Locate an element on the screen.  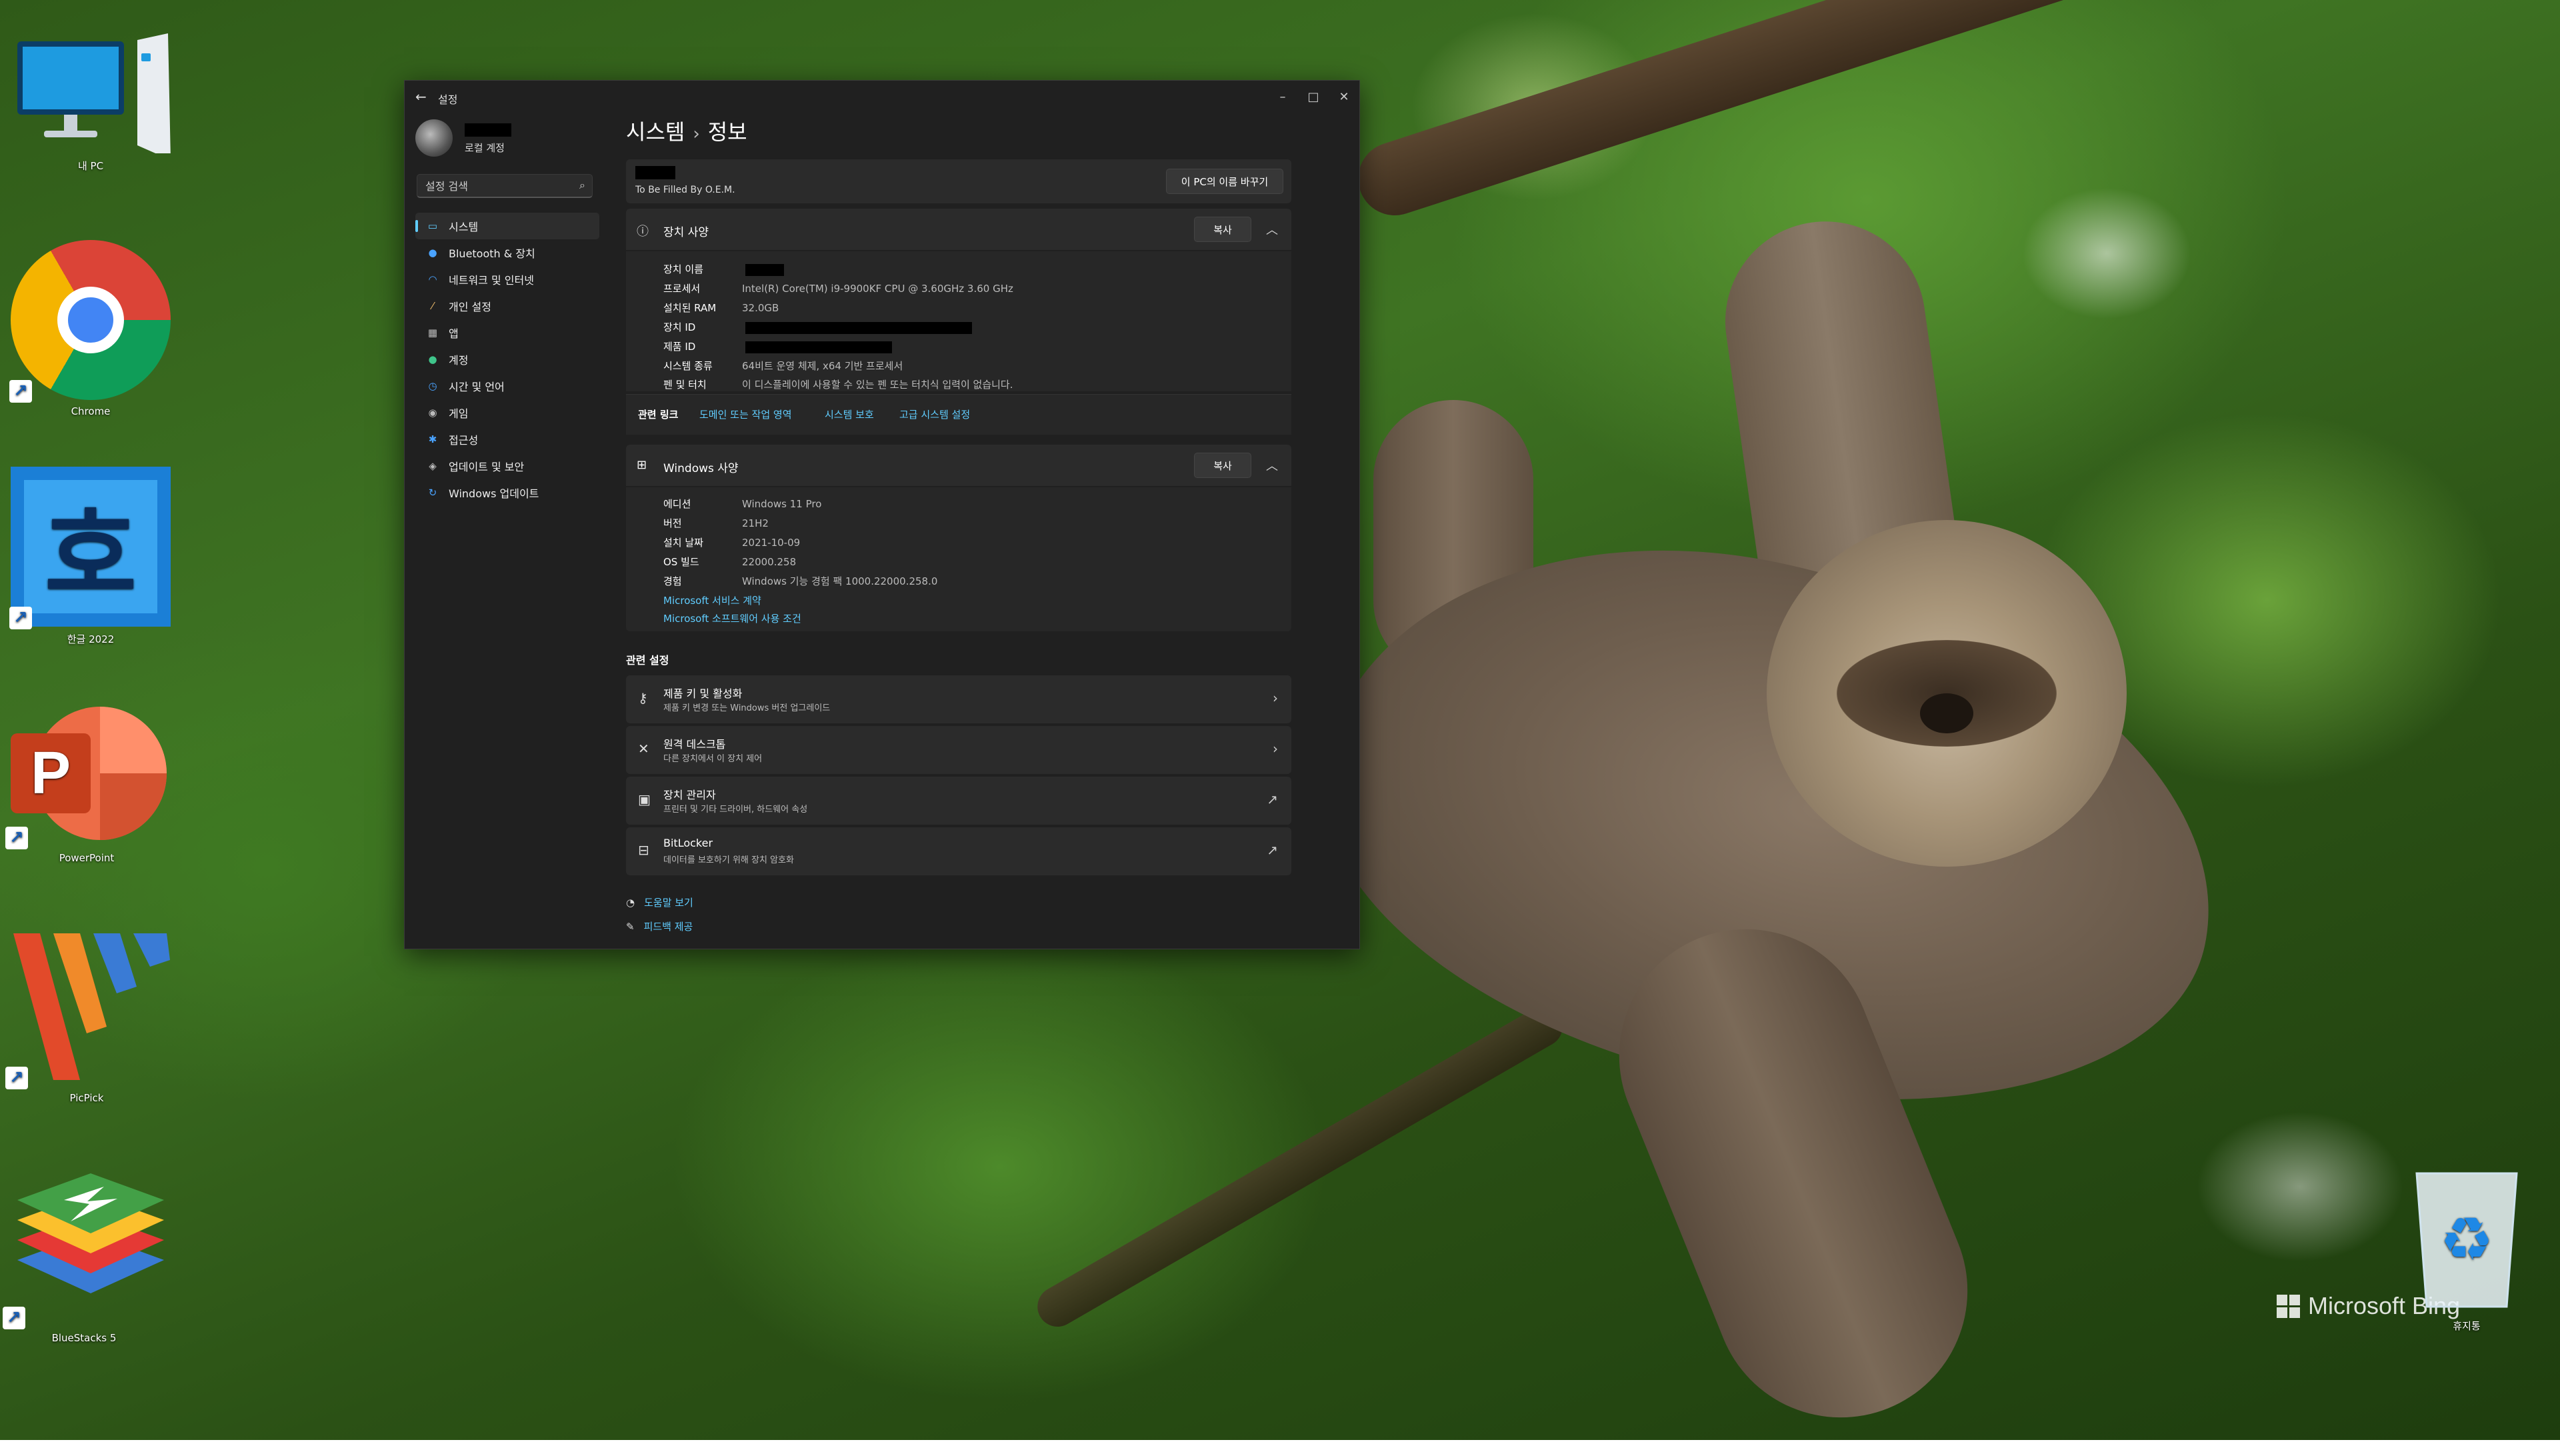
related-settings-title: 관련 설정 is located at coordinates (647, 660).